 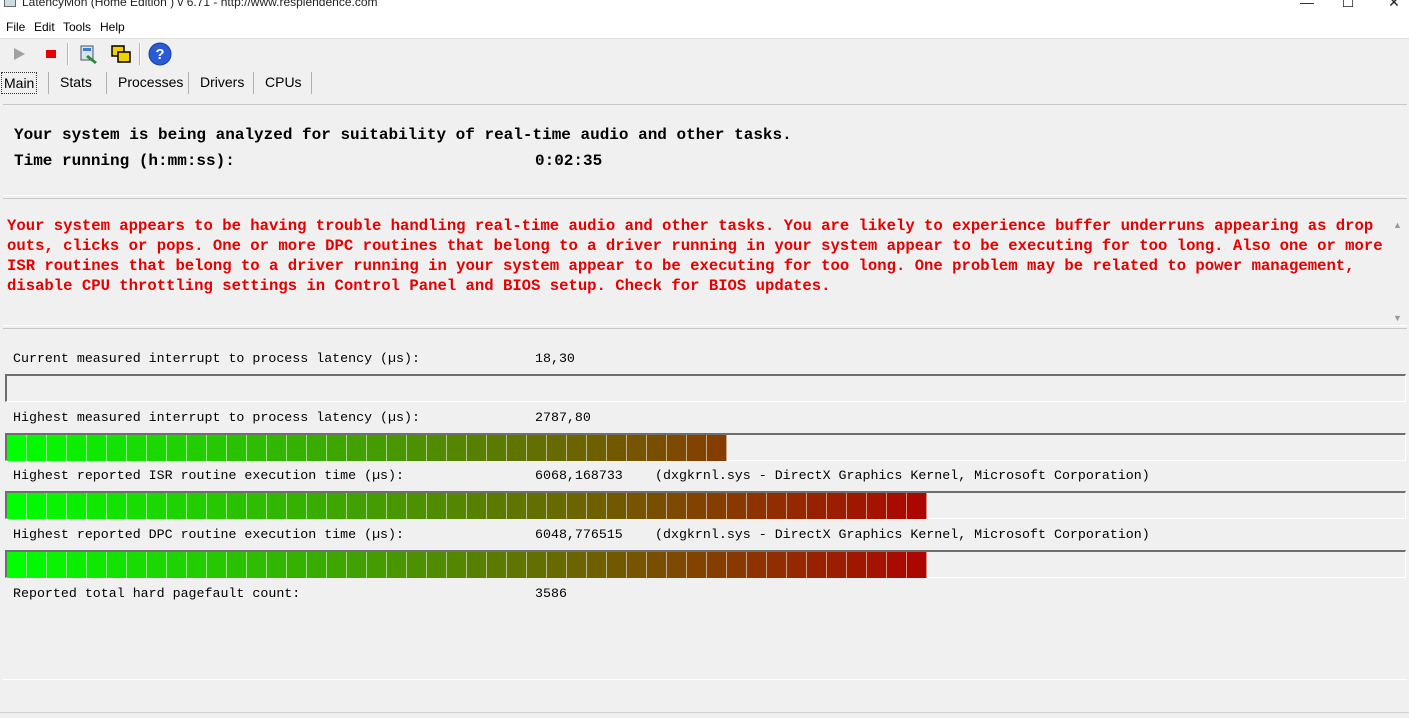 I want to click on app-icon, so click(x=10, y=3).